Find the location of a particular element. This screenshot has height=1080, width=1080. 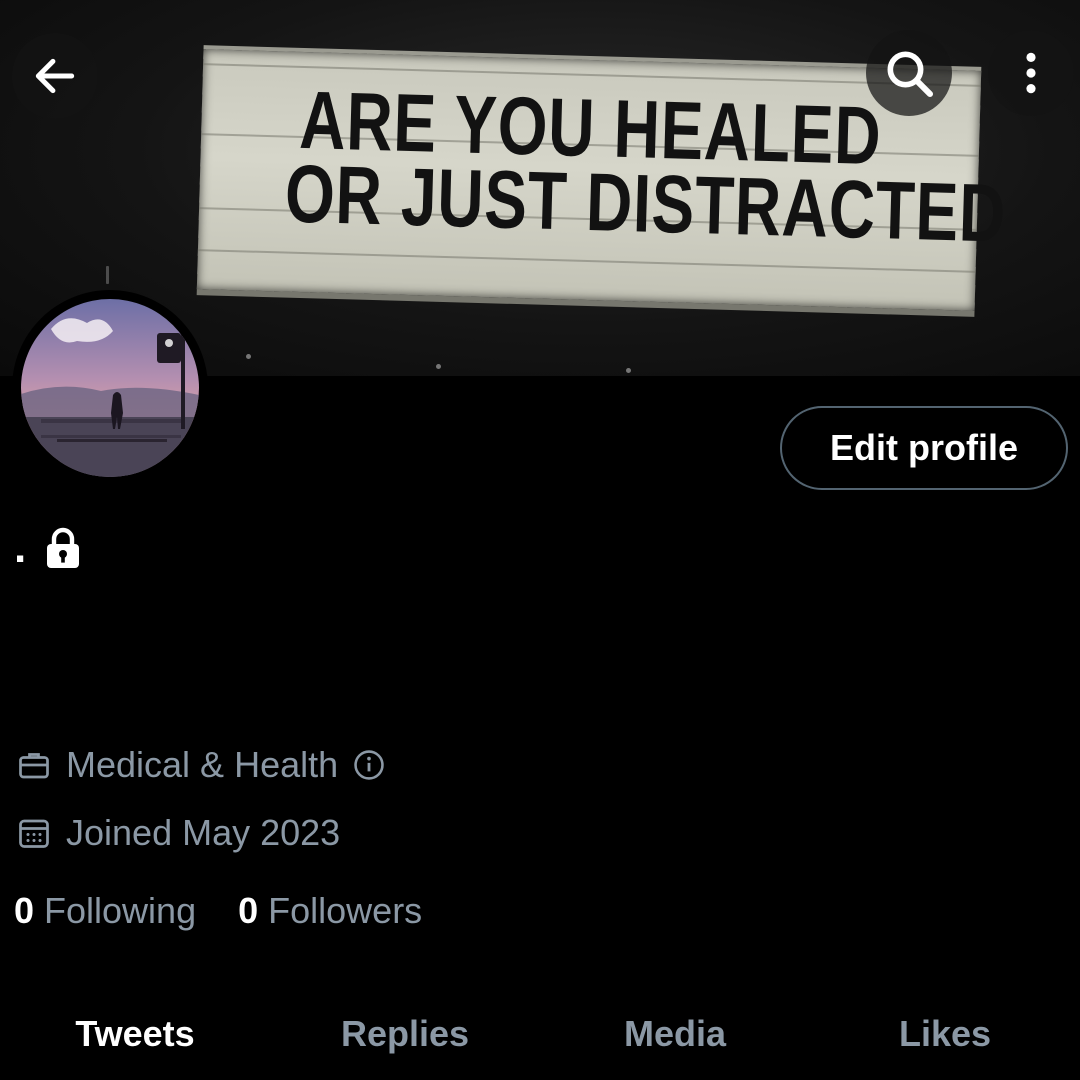

profile-joined-date: Joined May 2023 is located at coordinates (178, 833).